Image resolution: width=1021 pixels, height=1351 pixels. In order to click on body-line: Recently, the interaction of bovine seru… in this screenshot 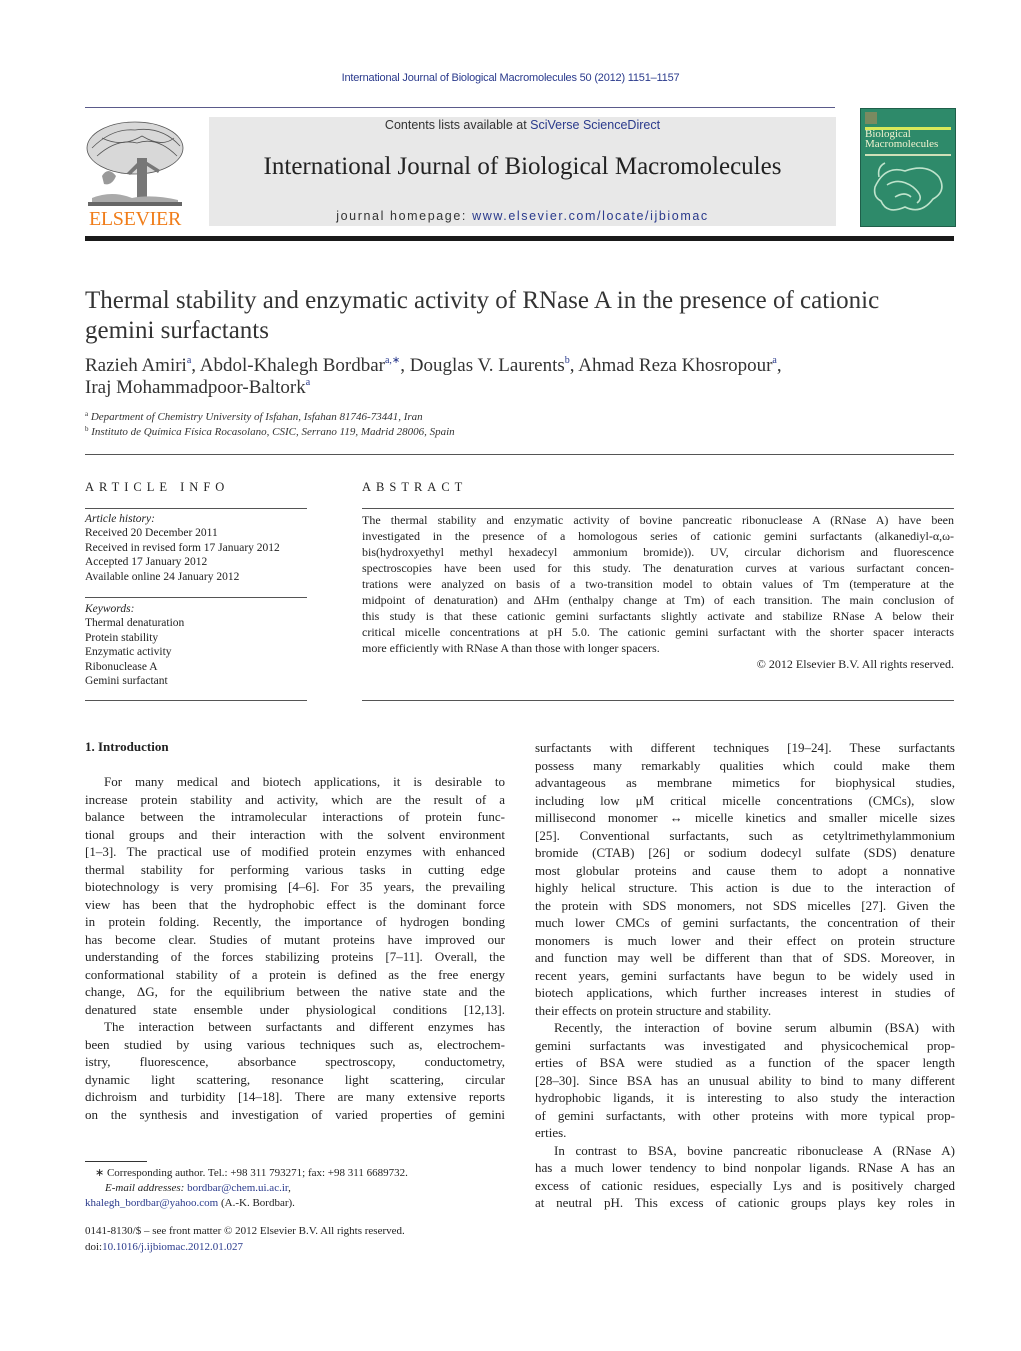, I will do `click(754, 1027)`.